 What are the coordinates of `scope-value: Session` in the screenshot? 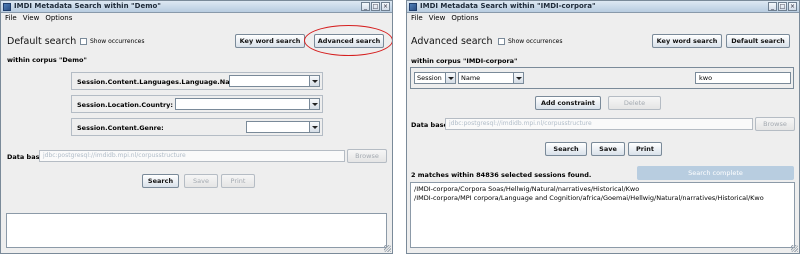 It's located at (429, 78).